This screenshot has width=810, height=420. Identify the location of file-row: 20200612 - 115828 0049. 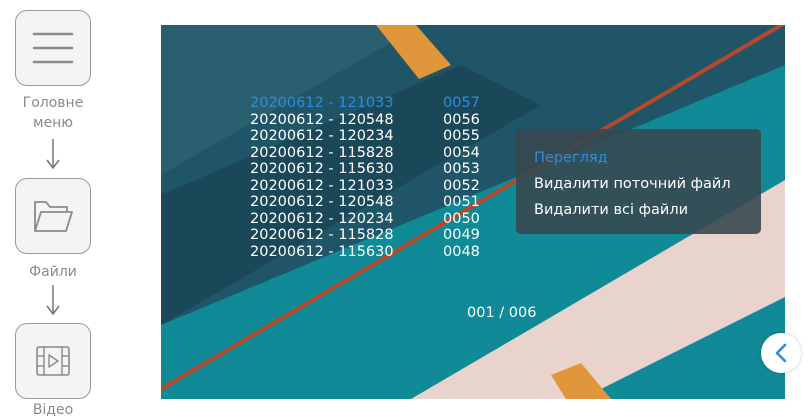
(365, 235).